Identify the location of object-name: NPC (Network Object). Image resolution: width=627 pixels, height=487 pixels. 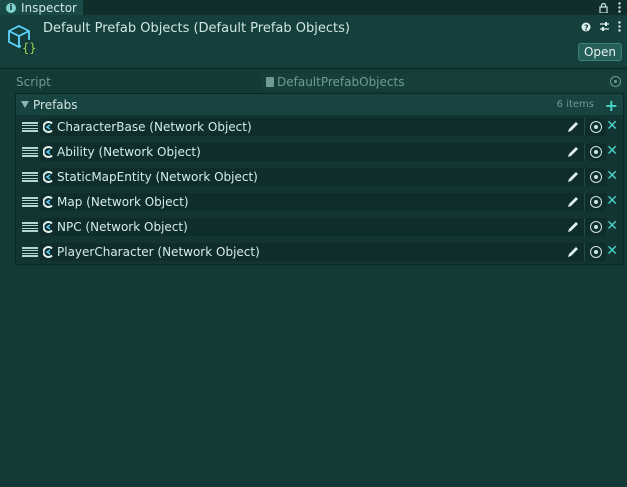
(122, 227).